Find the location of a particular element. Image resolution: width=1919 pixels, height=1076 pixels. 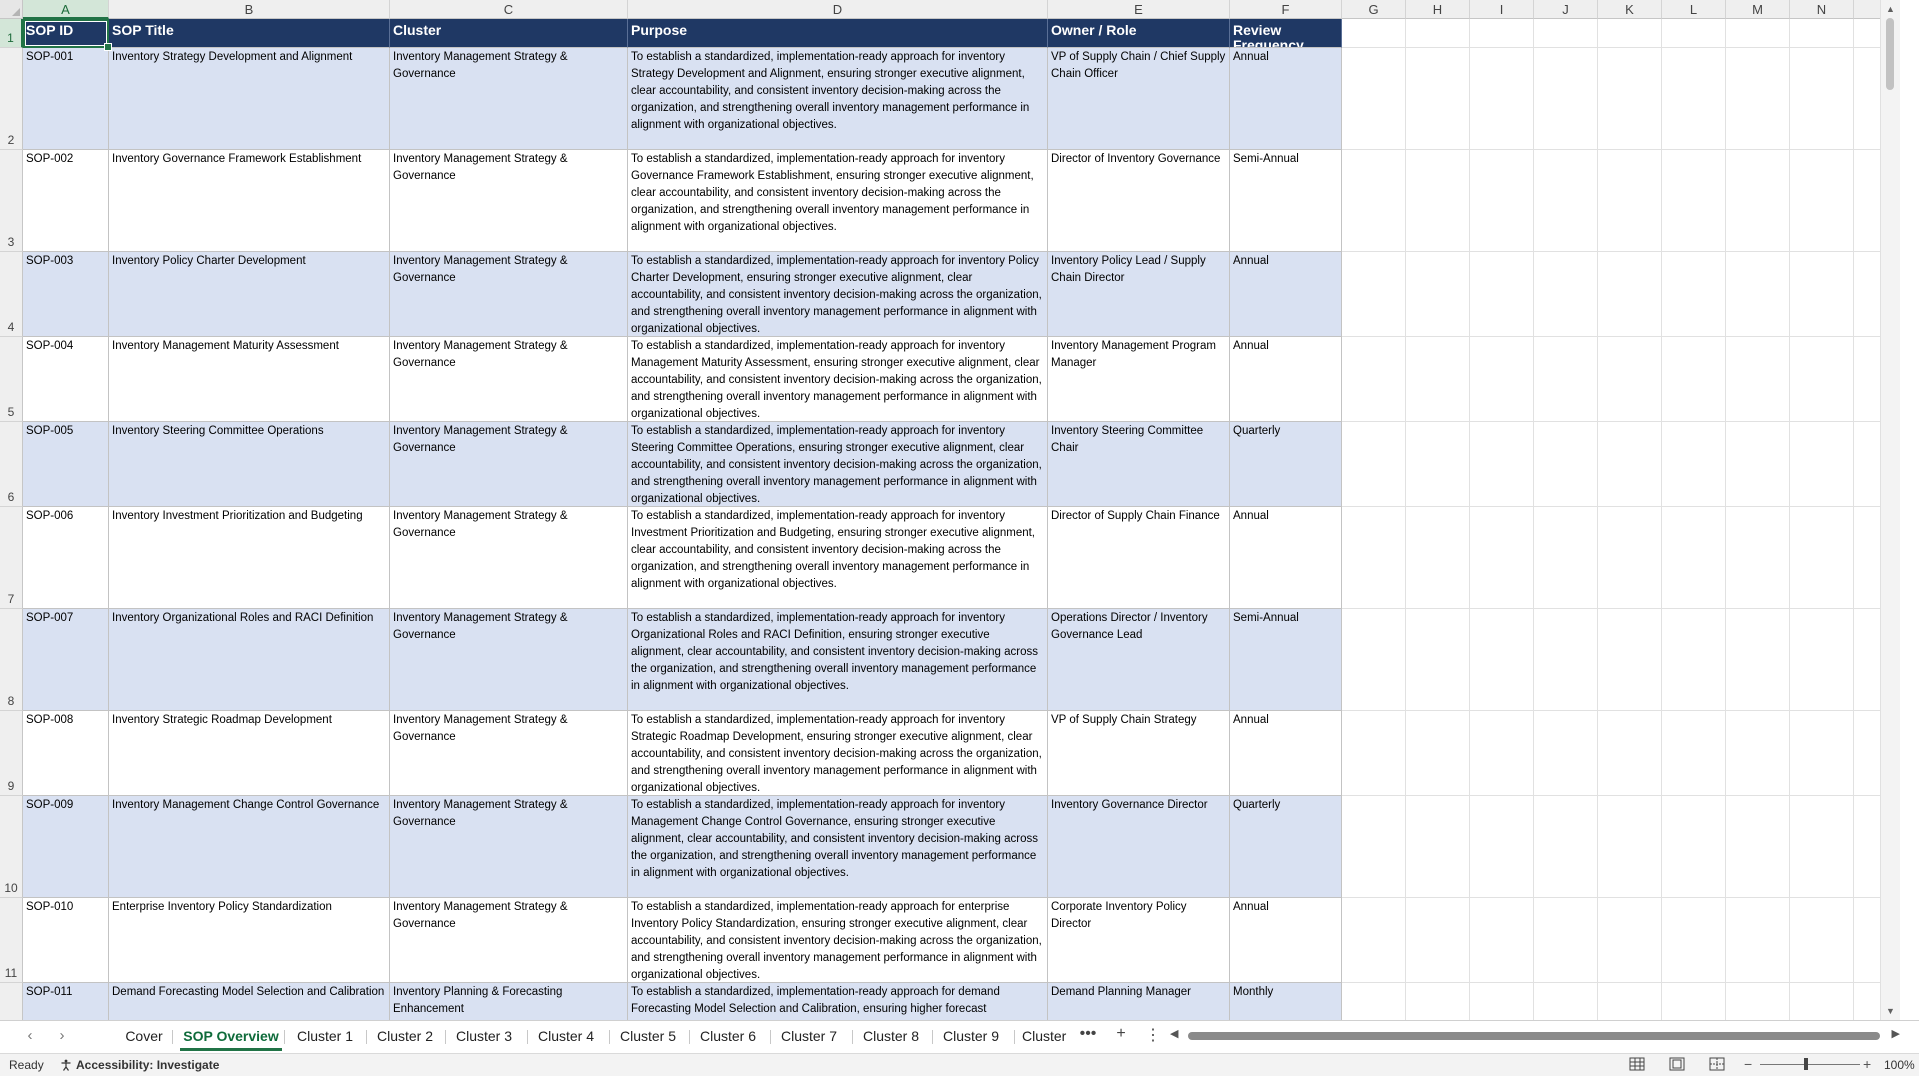

table-cell-sop-id: SOP-007 is located at coordinates (66, 660).